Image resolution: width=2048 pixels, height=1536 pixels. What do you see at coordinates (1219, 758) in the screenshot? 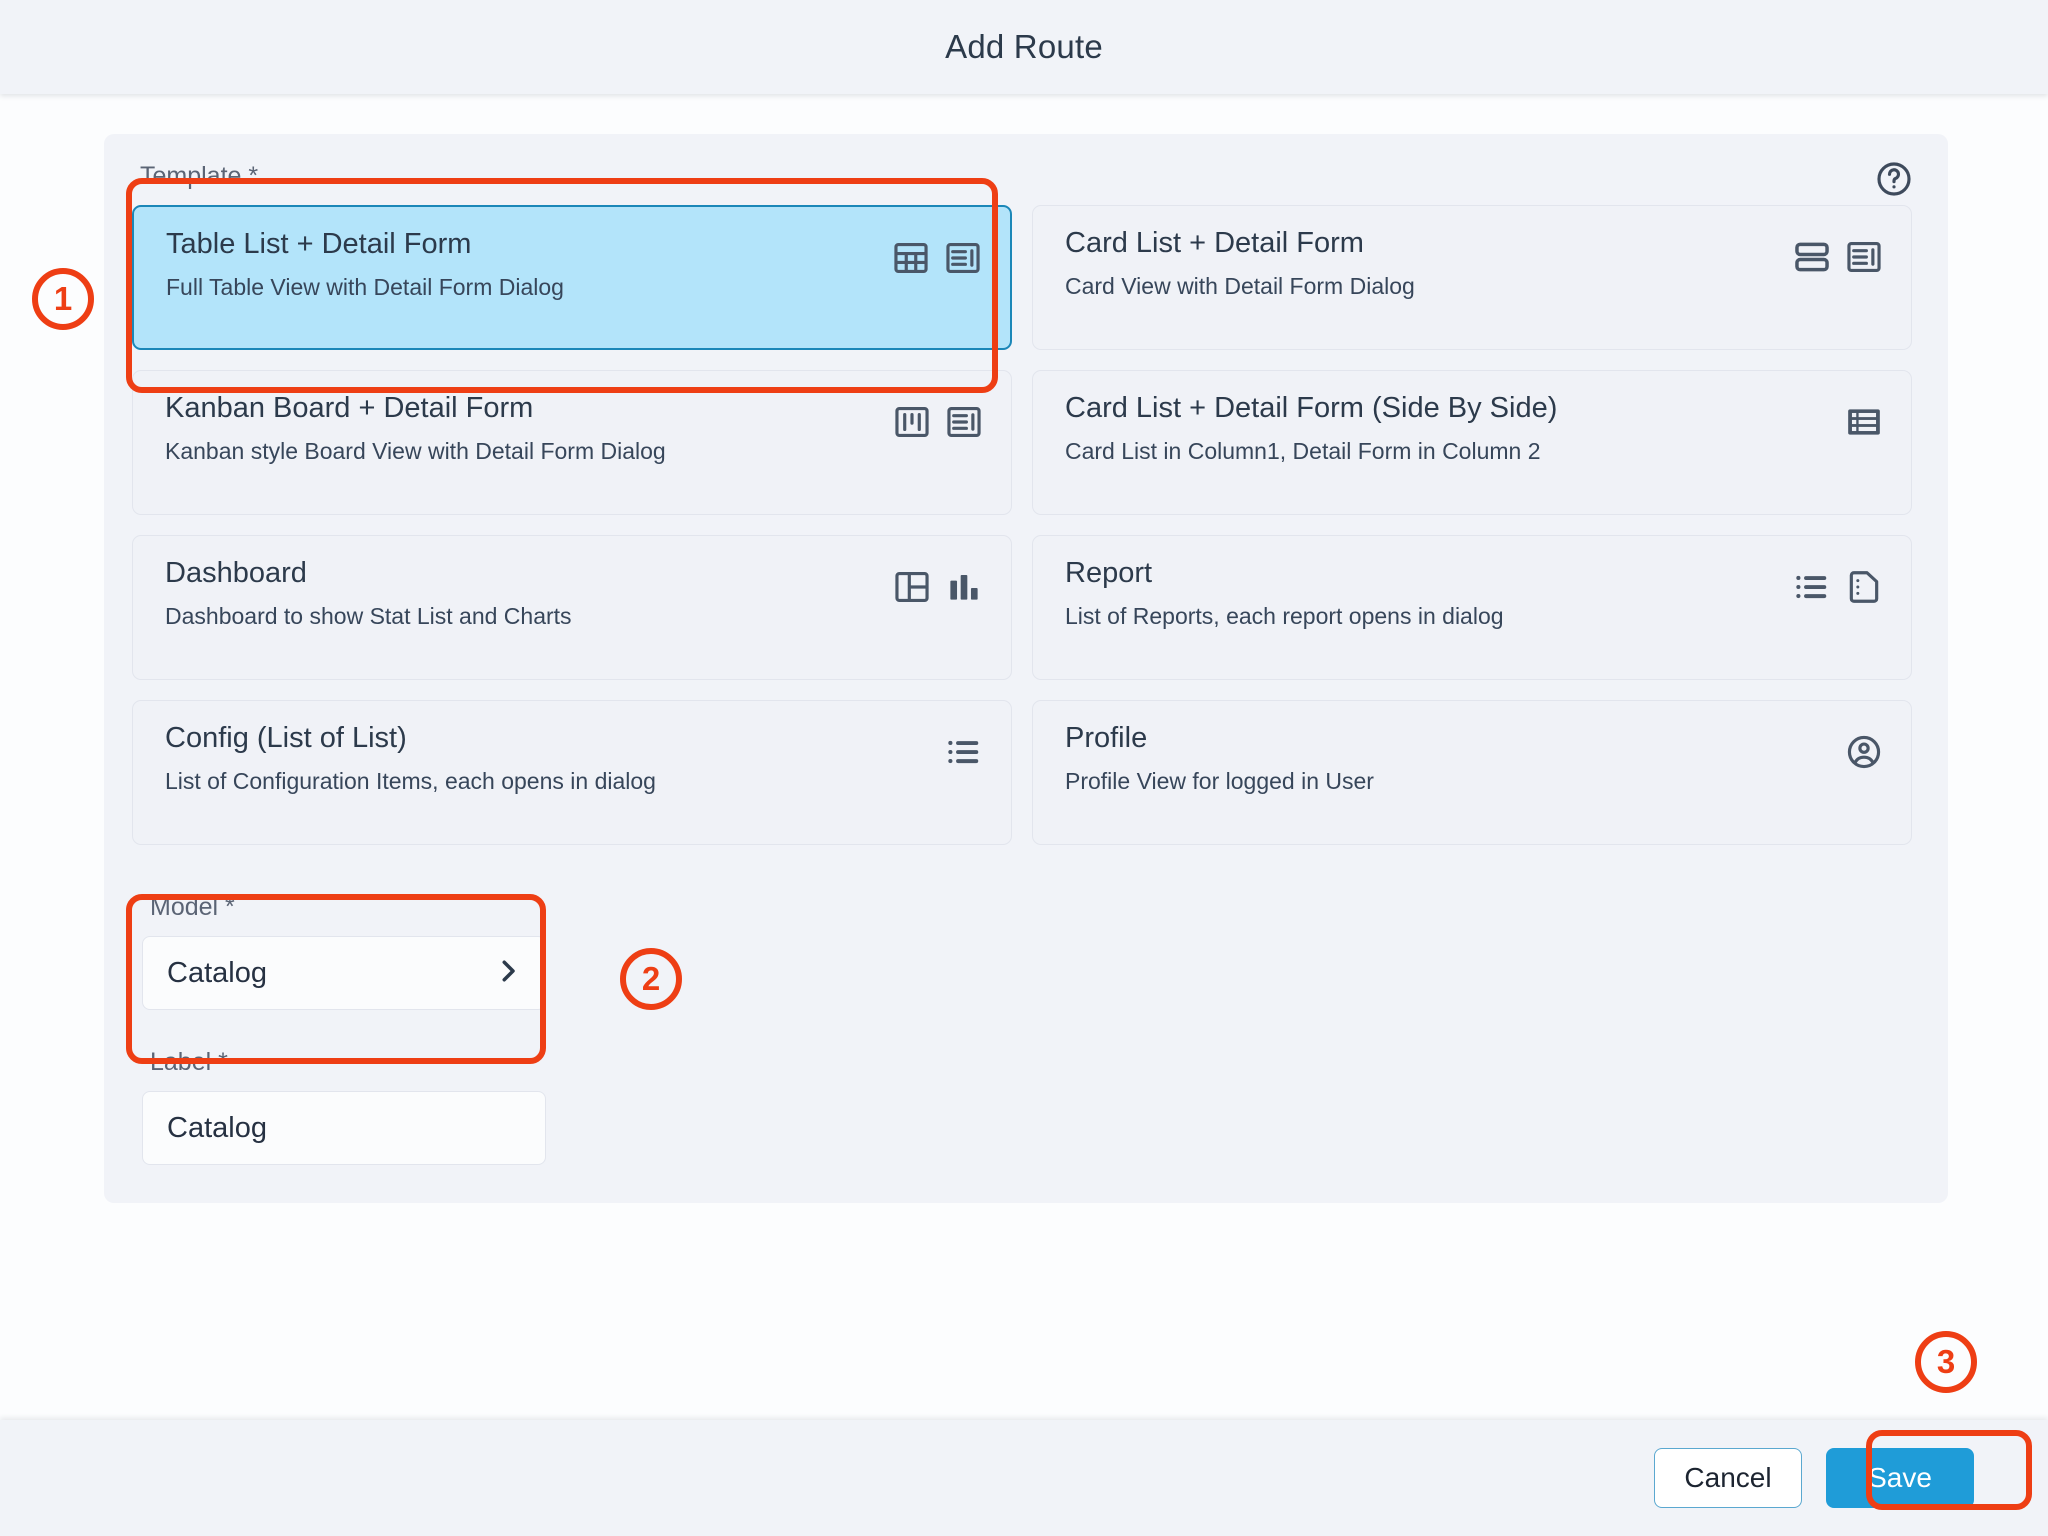
I see `template-card-text: Profile Profile View for logged in User` at bounding box center [1219, 758].